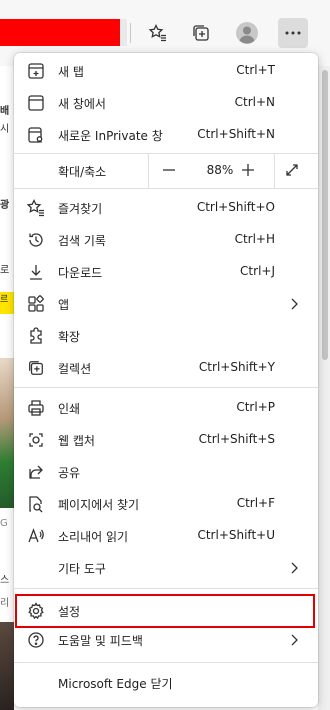 The image size is (330, 710). I want to click on share-icon, so click(36, 472).